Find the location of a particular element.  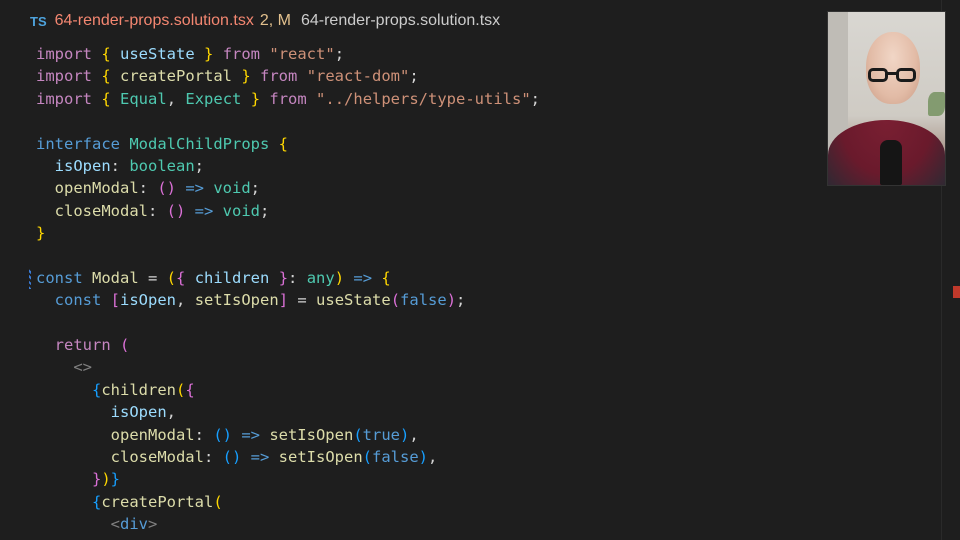

code-token: closeModal is located at coordinates (92, 210).